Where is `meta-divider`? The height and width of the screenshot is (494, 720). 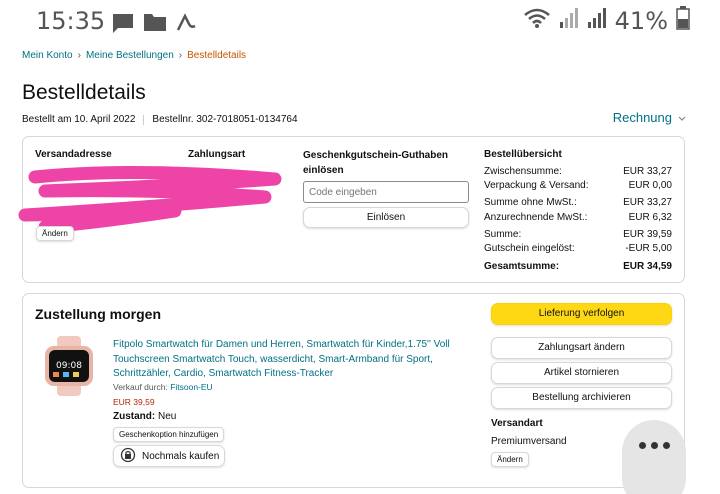 meta-divider is located at coordinates (144, 119).